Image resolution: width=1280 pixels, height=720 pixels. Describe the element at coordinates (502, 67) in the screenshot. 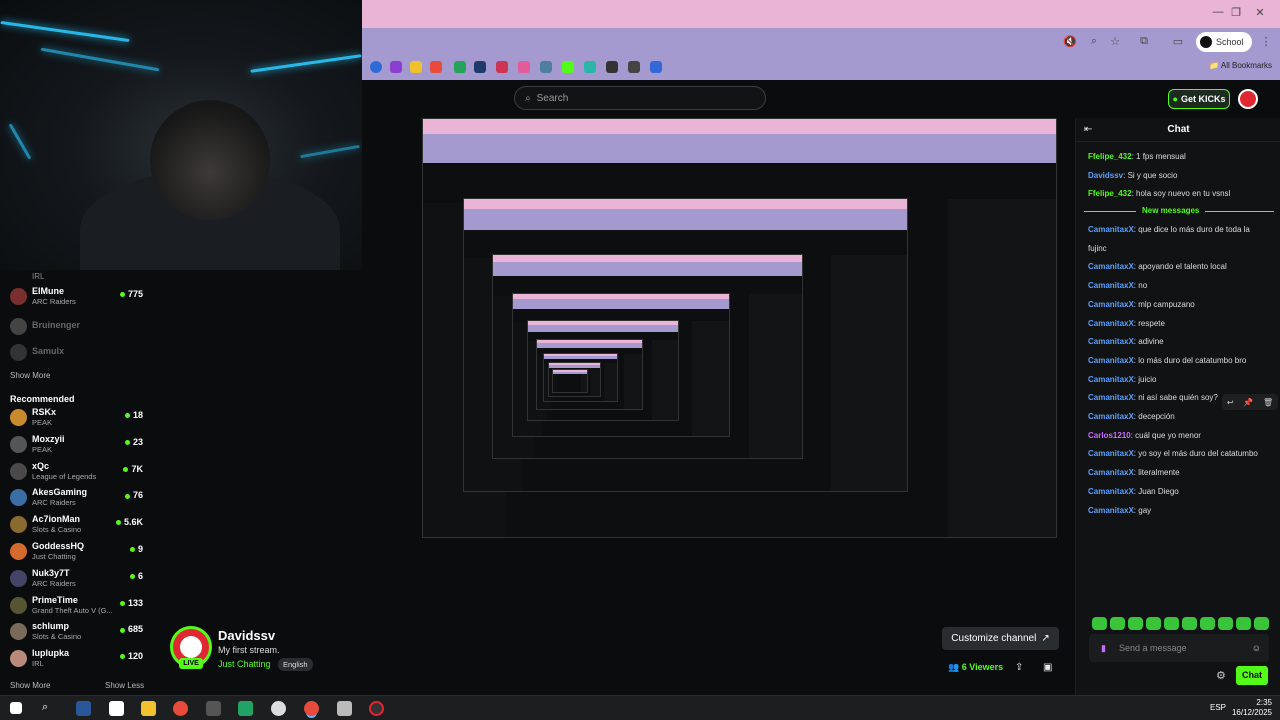

I see `bookmark-7-icon` at that location.